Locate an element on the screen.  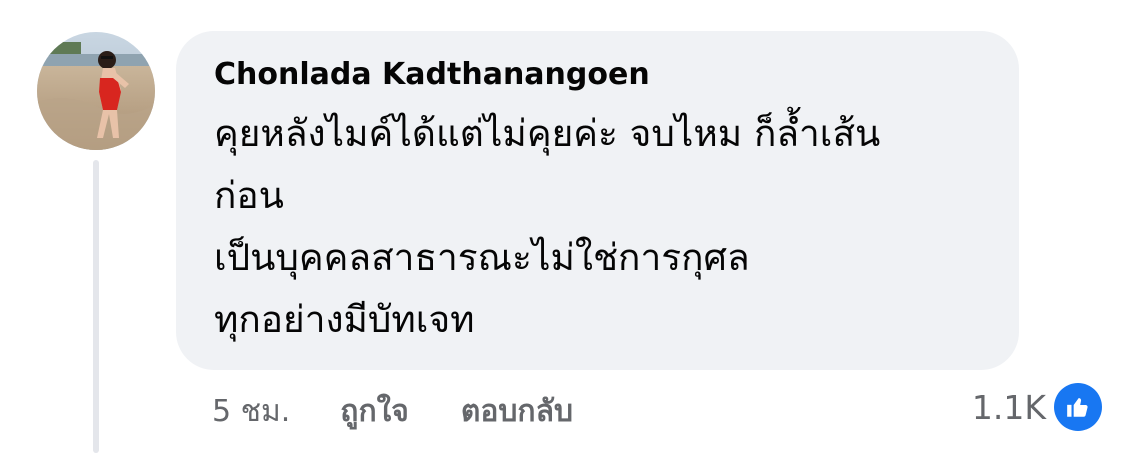
comment-timestamp: 5 ชม. is located at coordinates (251, 411).